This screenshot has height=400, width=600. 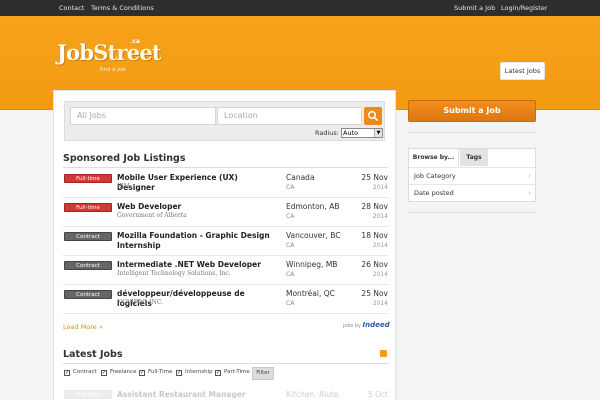 I want to click on radius-select: Auto ▼, so click(x=362, y=133).